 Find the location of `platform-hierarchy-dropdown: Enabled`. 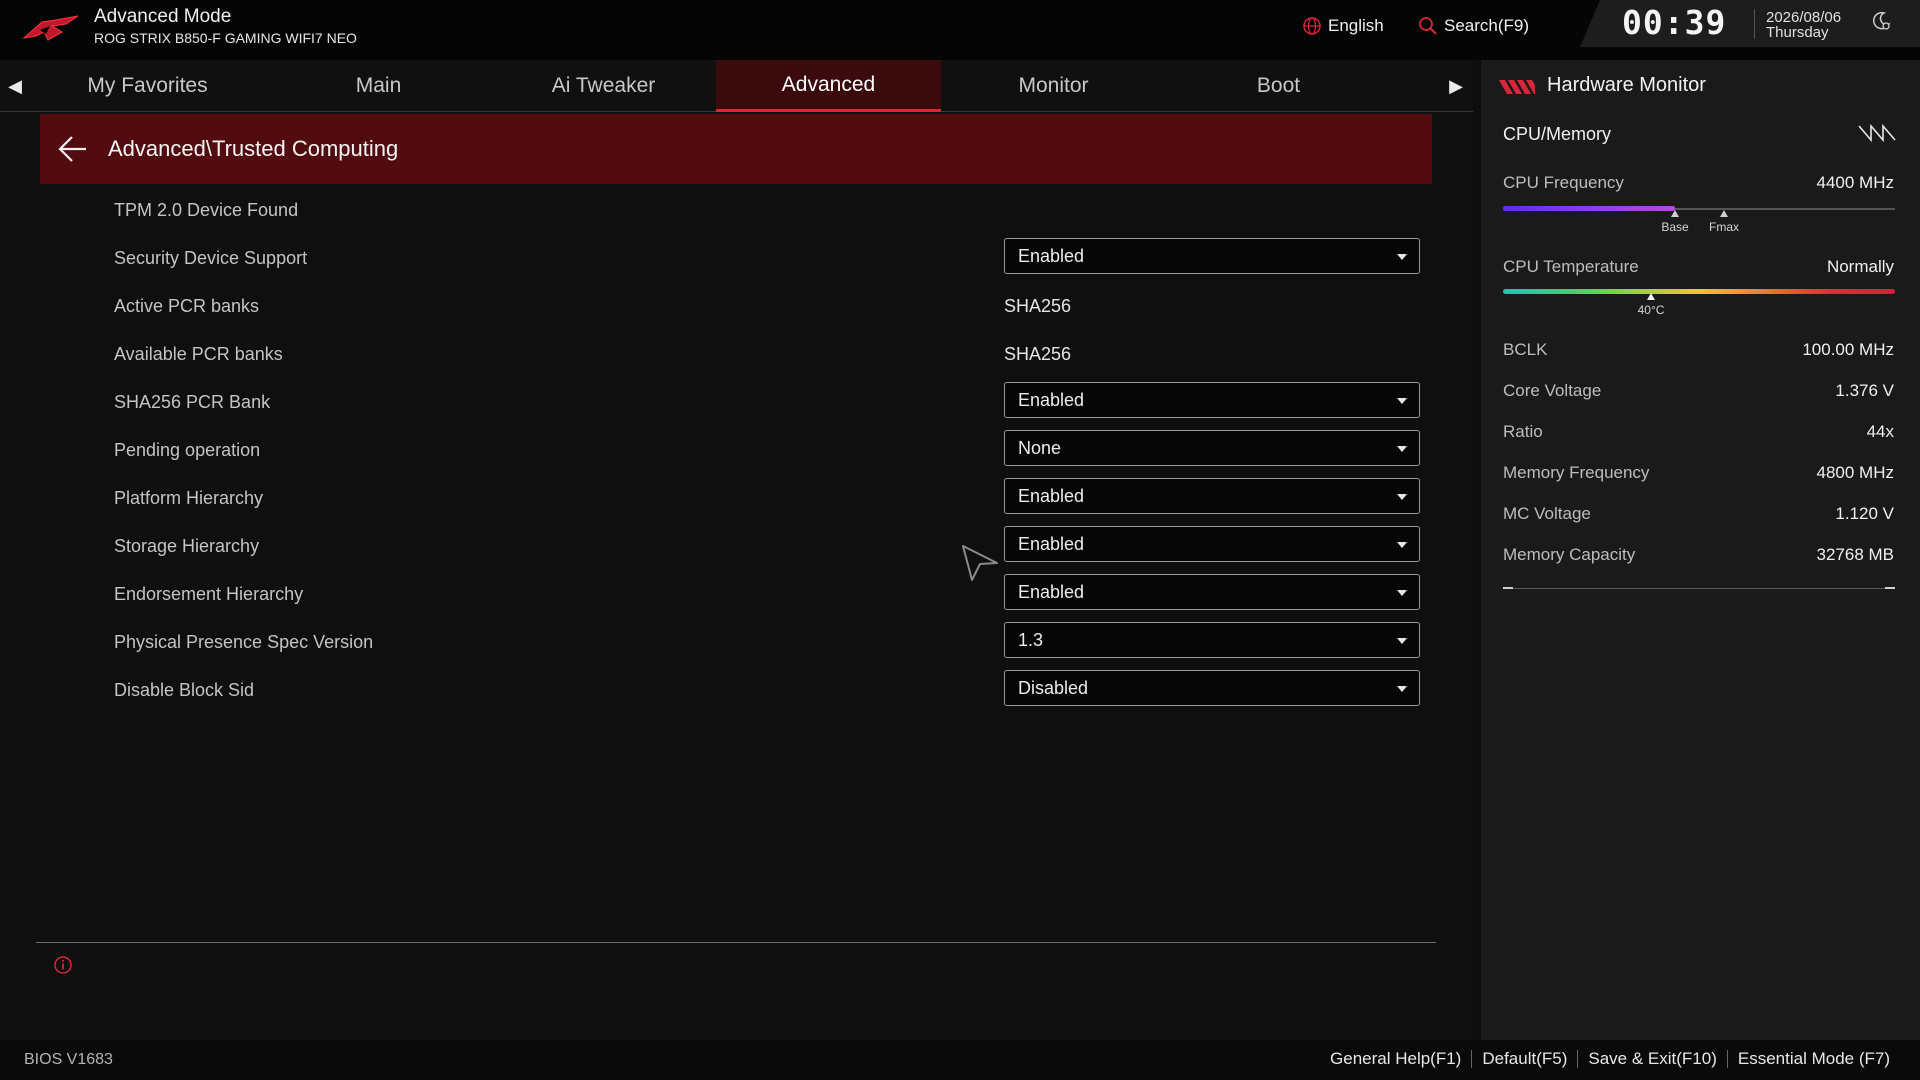

platform-hierarchy-dropdown: Enabled is located at coordinates (1212, 496).